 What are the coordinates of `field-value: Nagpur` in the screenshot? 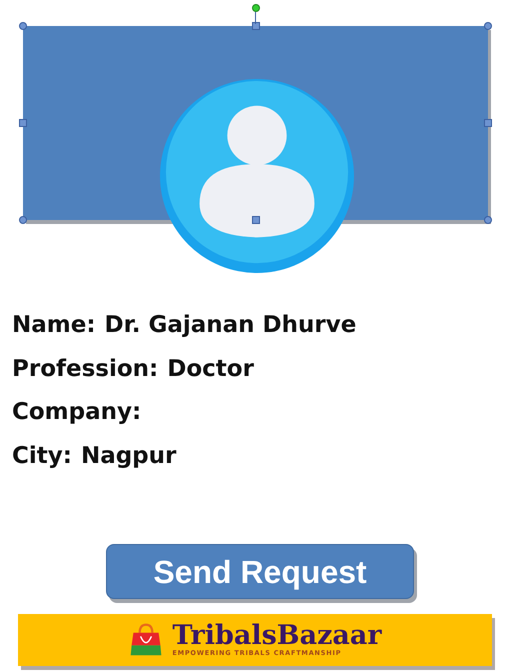 It's located at (128, 455).